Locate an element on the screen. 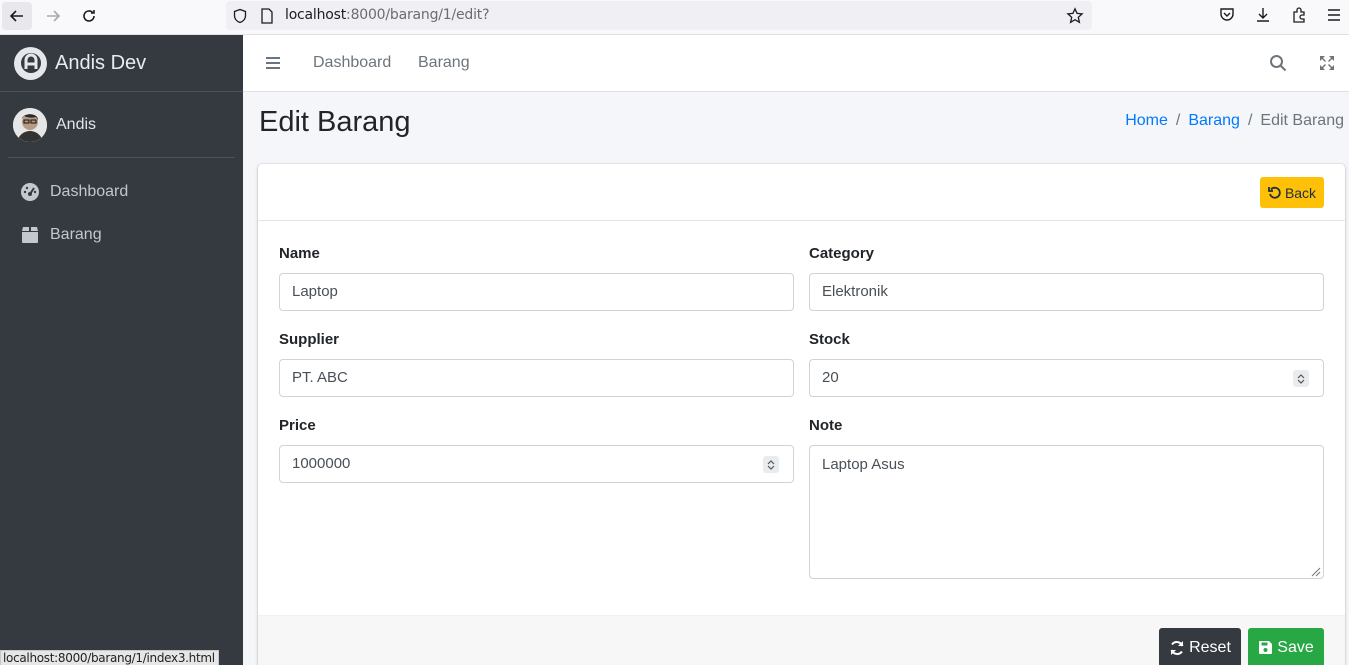  brand-link: Andis Dev is located at coordinates (121, 63).